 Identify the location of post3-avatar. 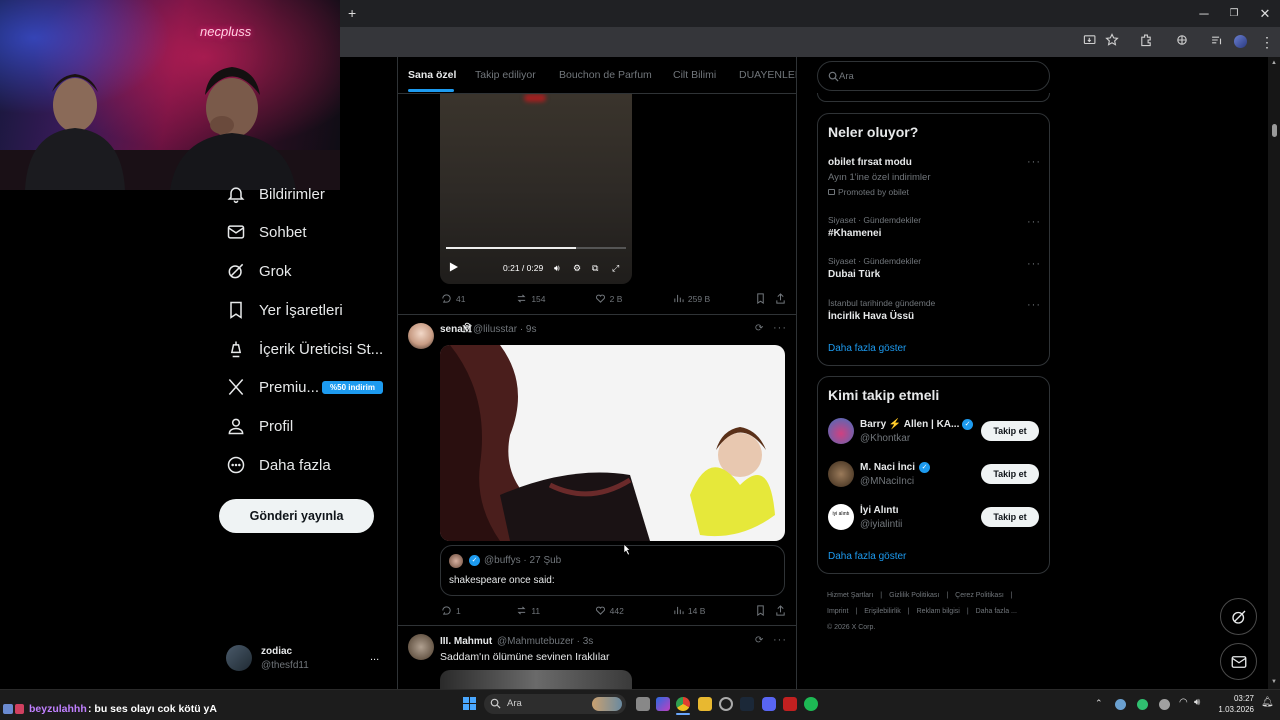
(421, 647).